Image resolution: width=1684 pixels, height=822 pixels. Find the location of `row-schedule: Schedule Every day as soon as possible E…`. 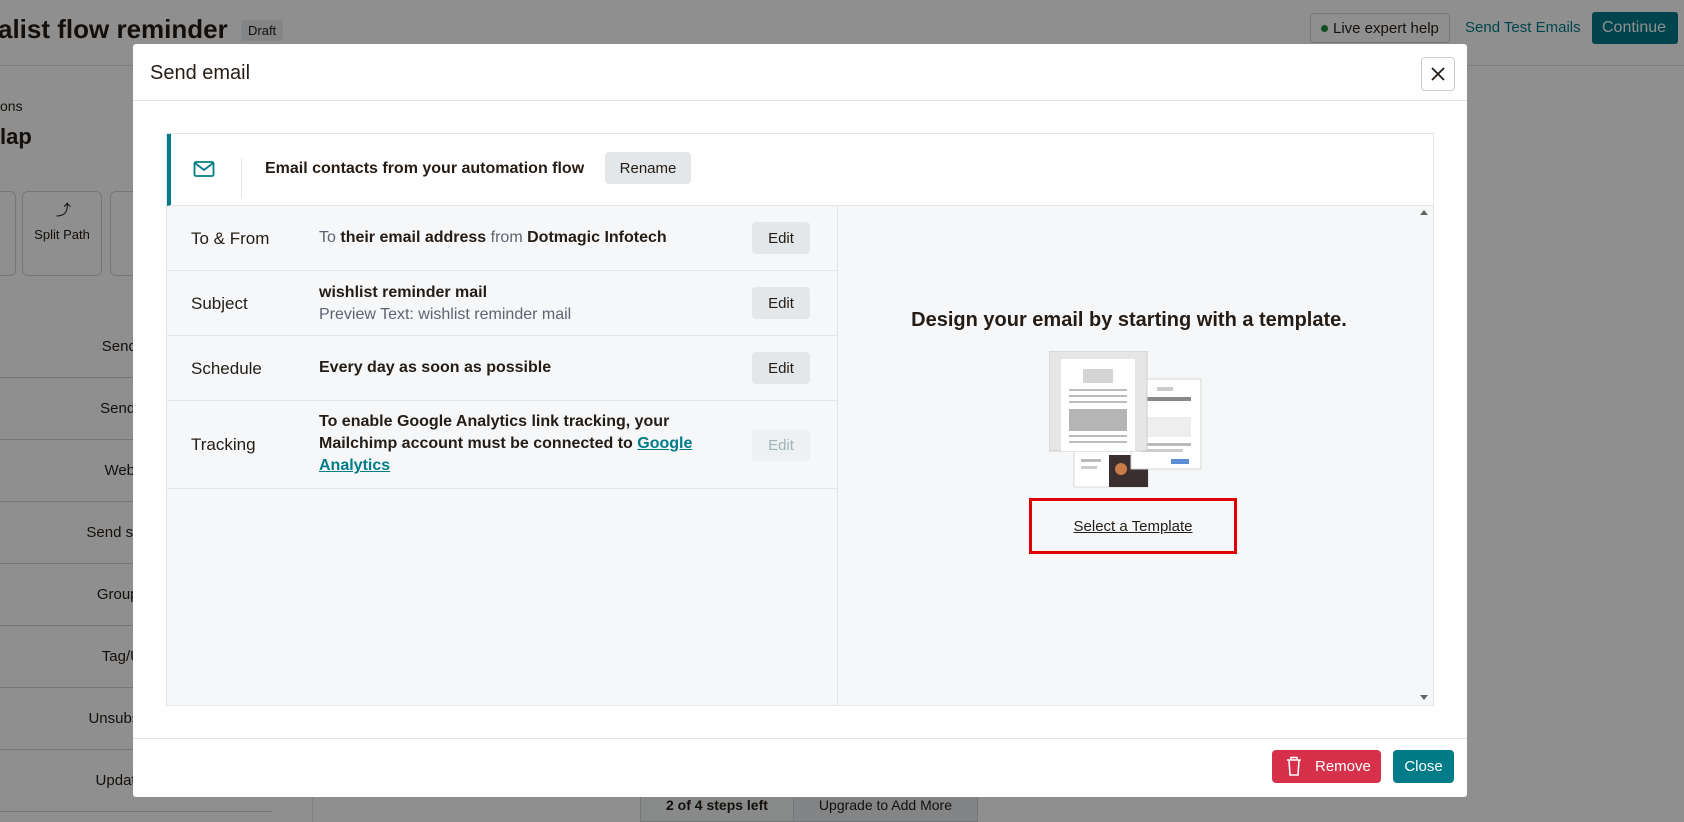

row-schedule: Schedule Every day as soon as possible E… is located at coordinates (502, 368).